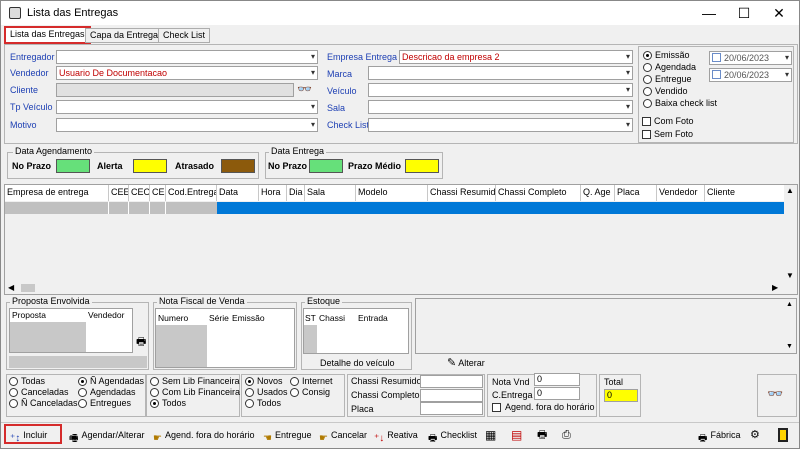 Image resolution: width=800 pixels, height=449 pixels. What do you see at coordinates (790, 190) in the screenshot?
I see `scroll-up-icon: ▲` at bounding box center [790, 190].